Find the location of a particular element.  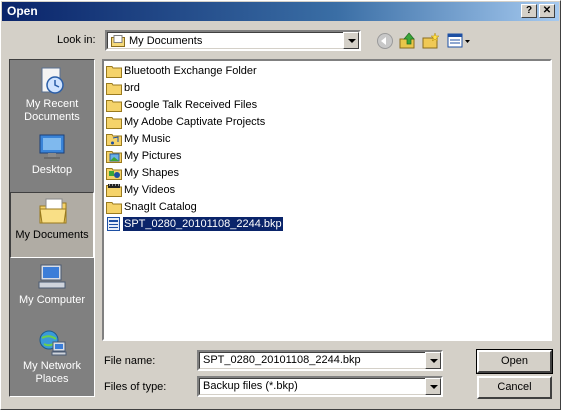

file-name: My Videos is located at coordinates (150, 190).